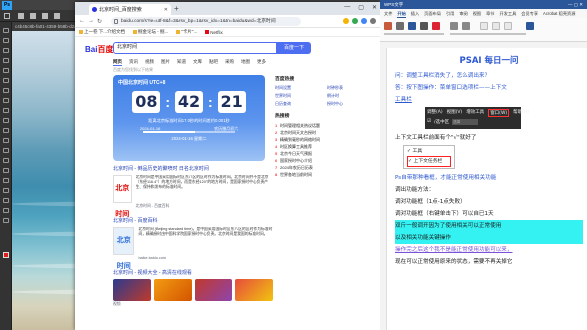 The width and height of the screenshot is (587, 330). What do you see at coordinates (401, 13) in the screenshot?
I see `word-menu-item: 开始` at bounding box center [401, 13].